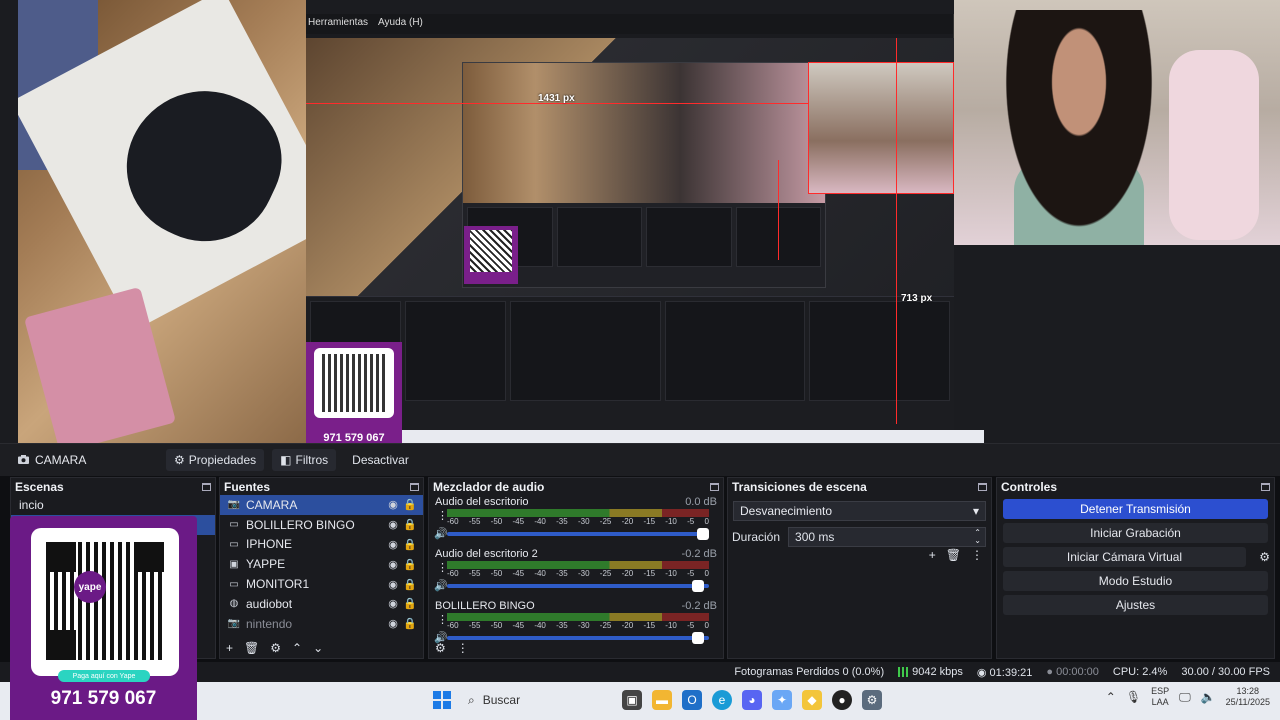 This screenshot has height=720, width=1280. Describe the element at coordinates (440, 648) in the screenshot. I see `mixer-settings-icon: ⚙` at that location.